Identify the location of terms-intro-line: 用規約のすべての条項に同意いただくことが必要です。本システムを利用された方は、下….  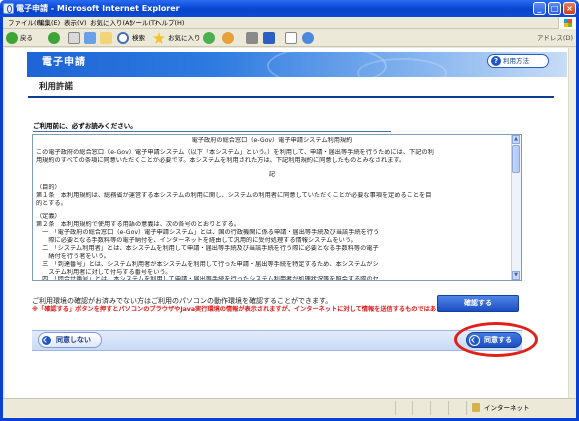
(221, 160).